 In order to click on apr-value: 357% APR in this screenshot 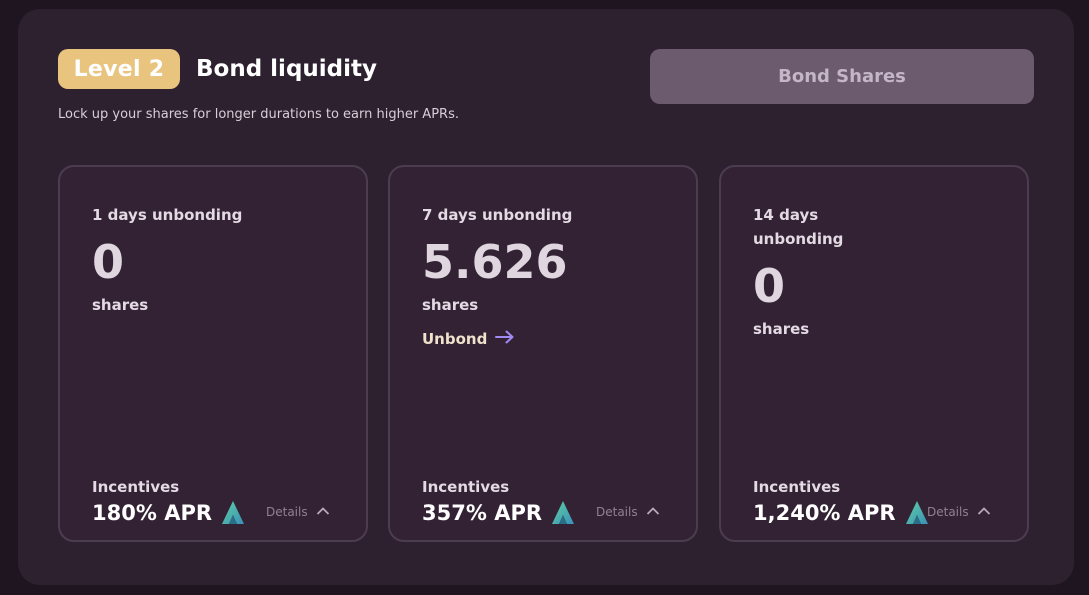, I will do `click(482, 513)`.